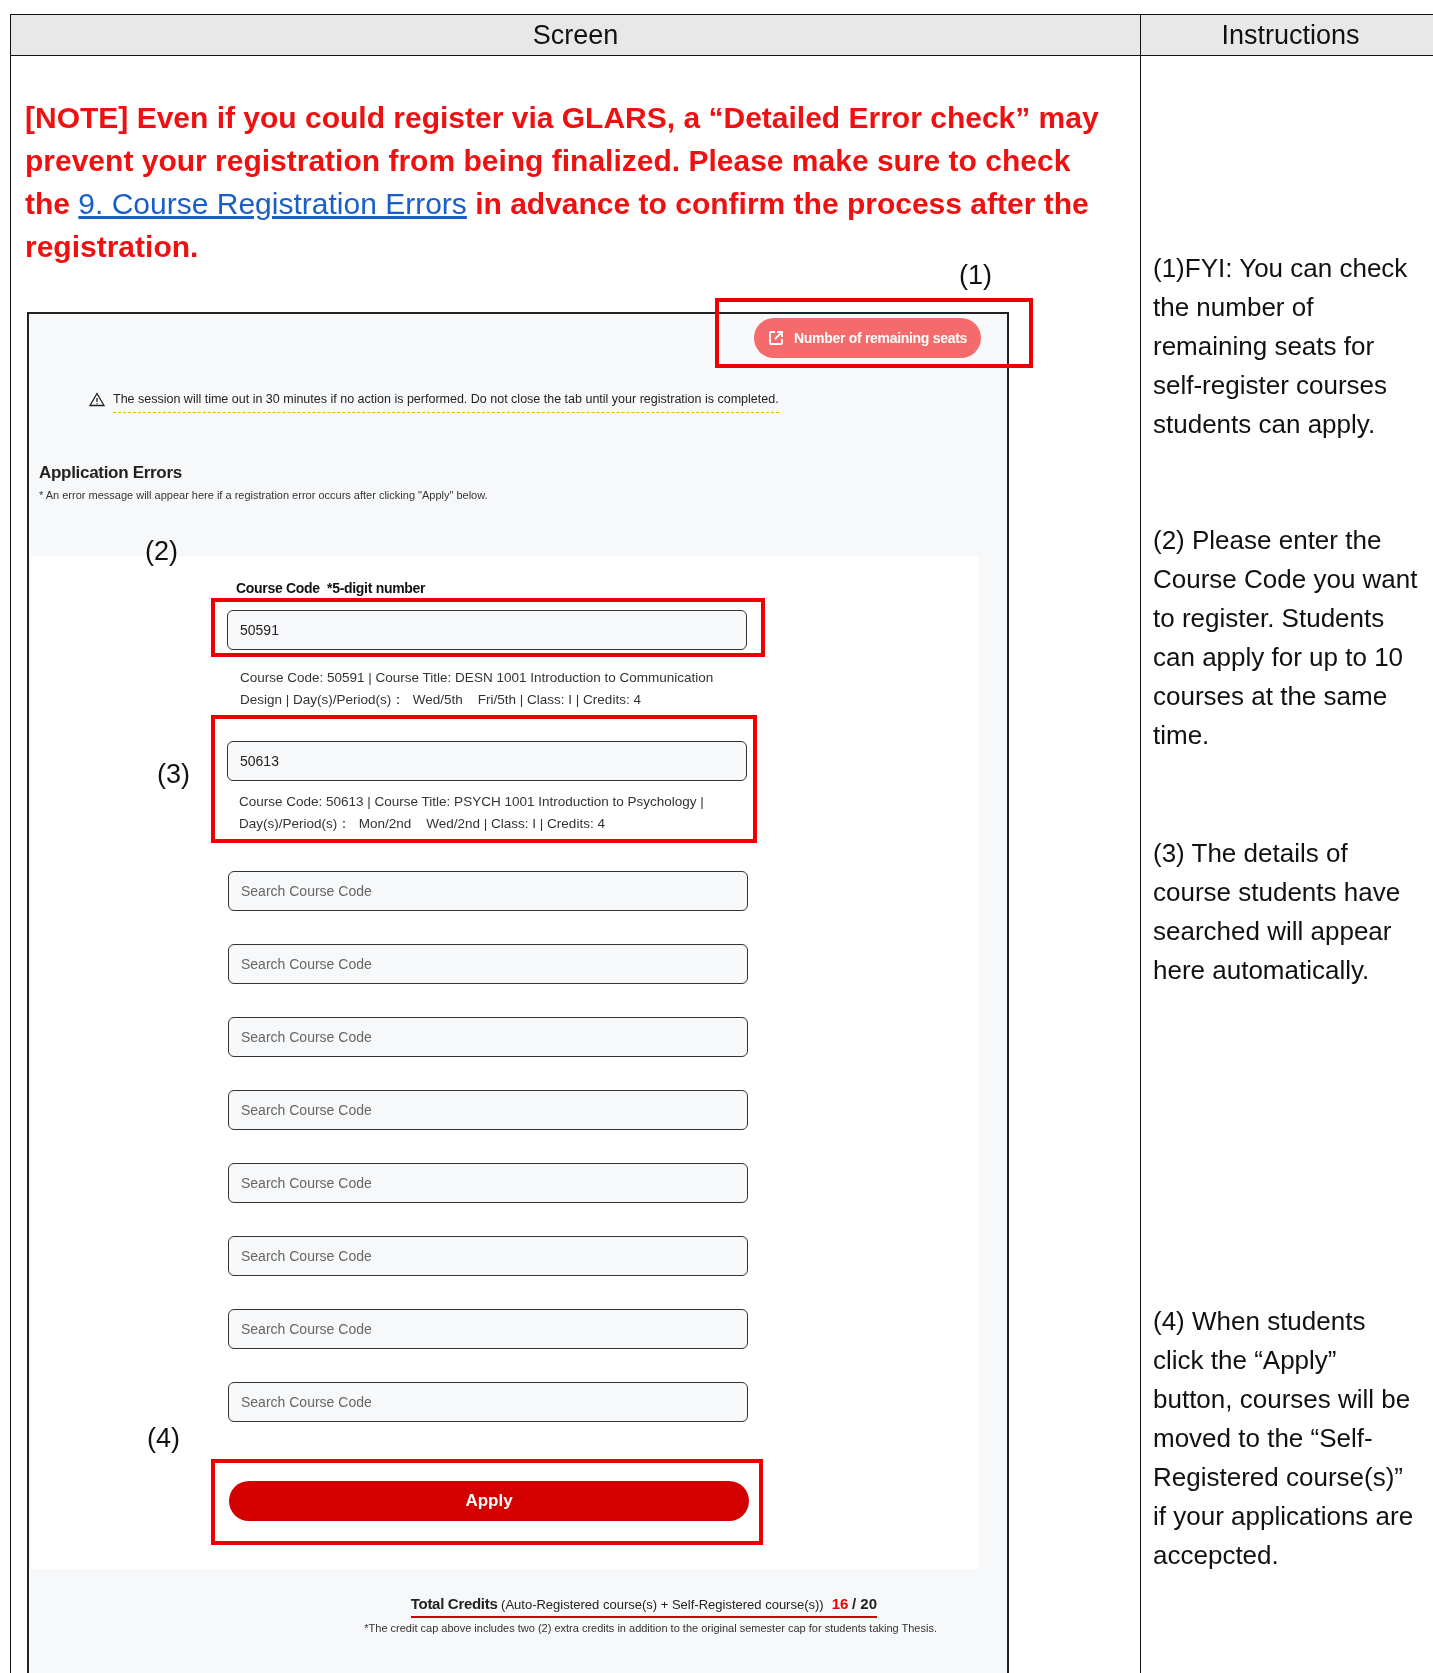 The height and width of the screenshot is (1673, 1433). I want to click on warning-icon, so click(97, 399).